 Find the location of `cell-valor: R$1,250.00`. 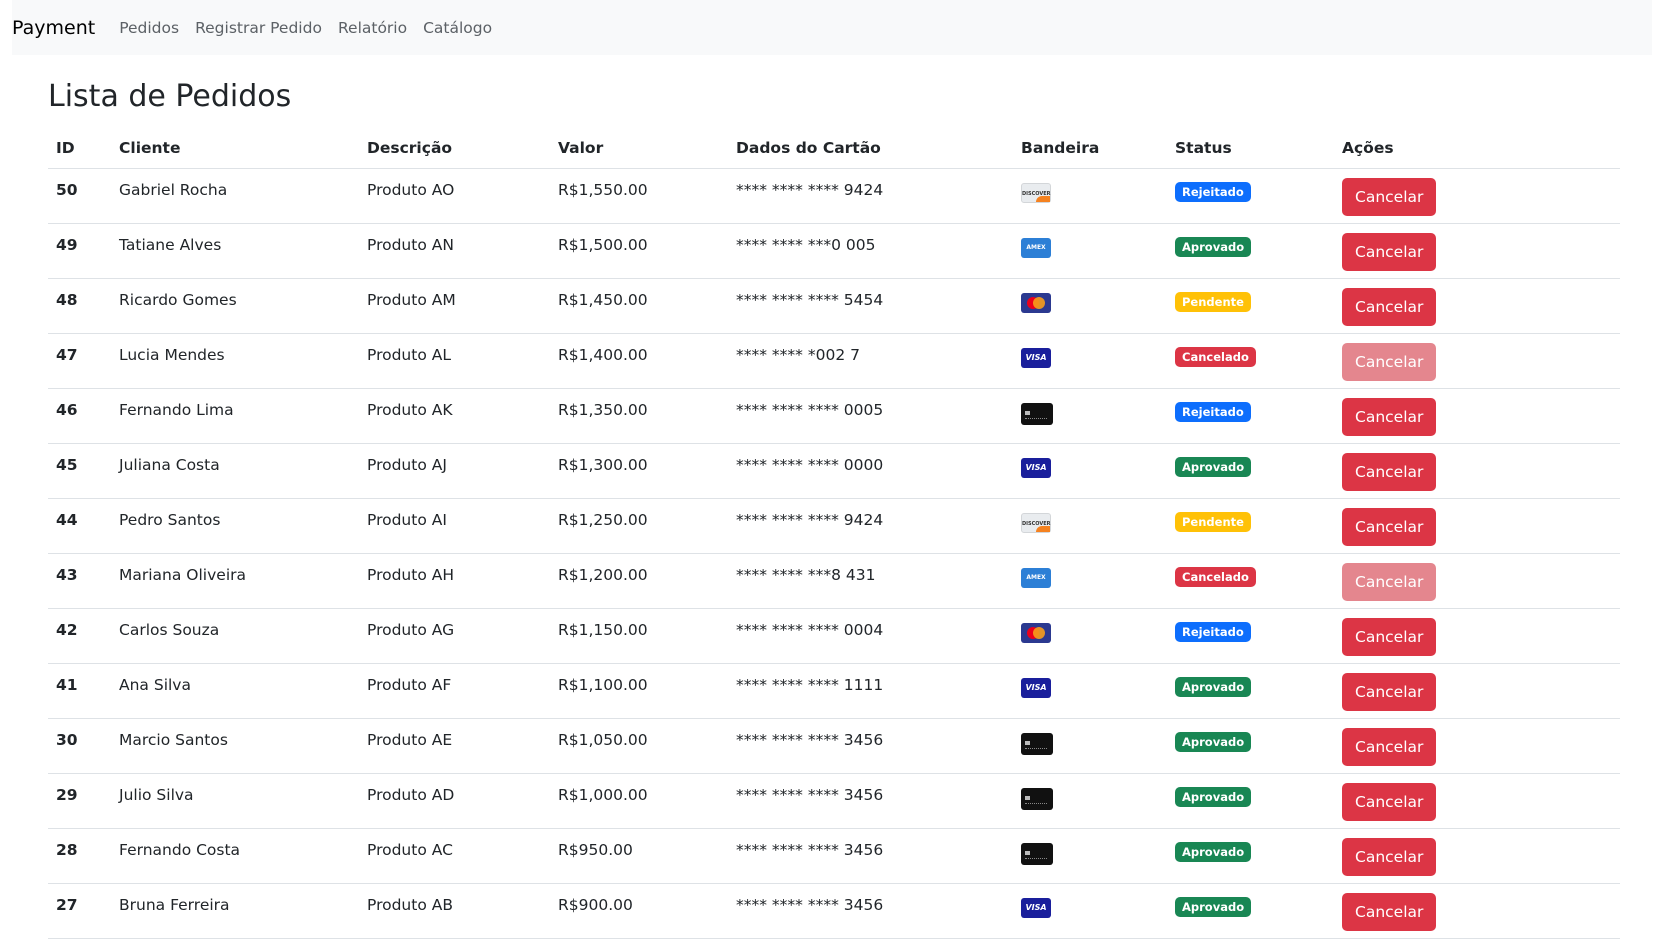

cell-valor: R$1,250.00 is located at coordinates (639, 526).